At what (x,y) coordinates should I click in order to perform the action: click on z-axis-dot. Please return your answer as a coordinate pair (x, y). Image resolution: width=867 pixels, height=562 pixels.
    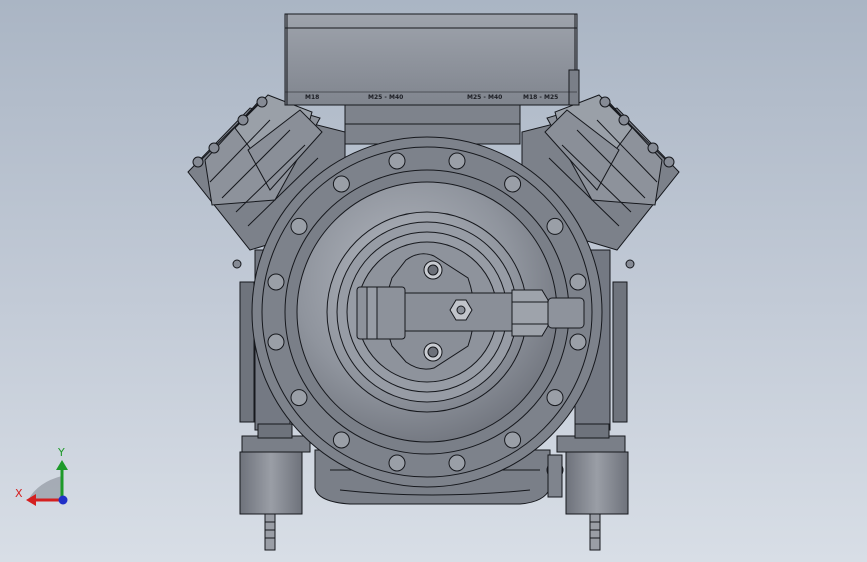
    Looking at the image, I should click on (63, 500).